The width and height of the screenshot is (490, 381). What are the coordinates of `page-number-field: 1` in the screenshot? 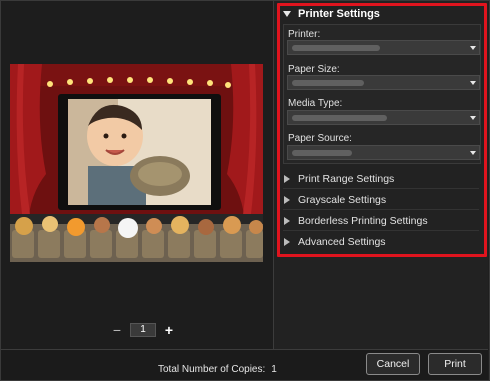 It's located at (143, 330).